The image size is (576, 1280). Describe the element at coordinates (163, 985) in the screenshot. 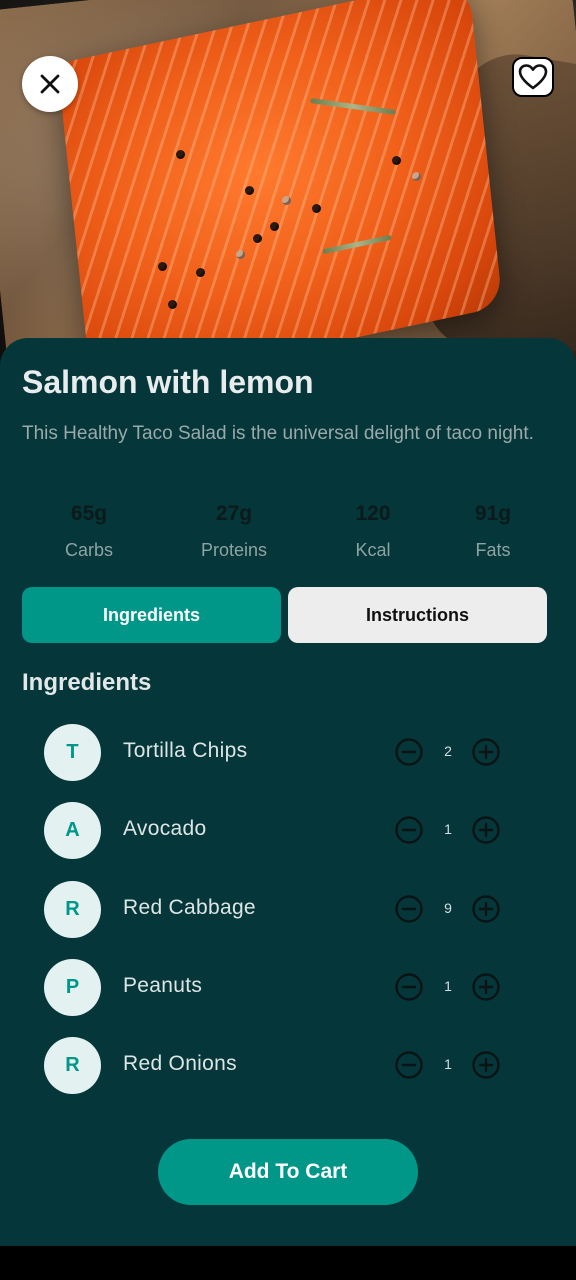

I see `ingredient-name: Peanuts` at that location.